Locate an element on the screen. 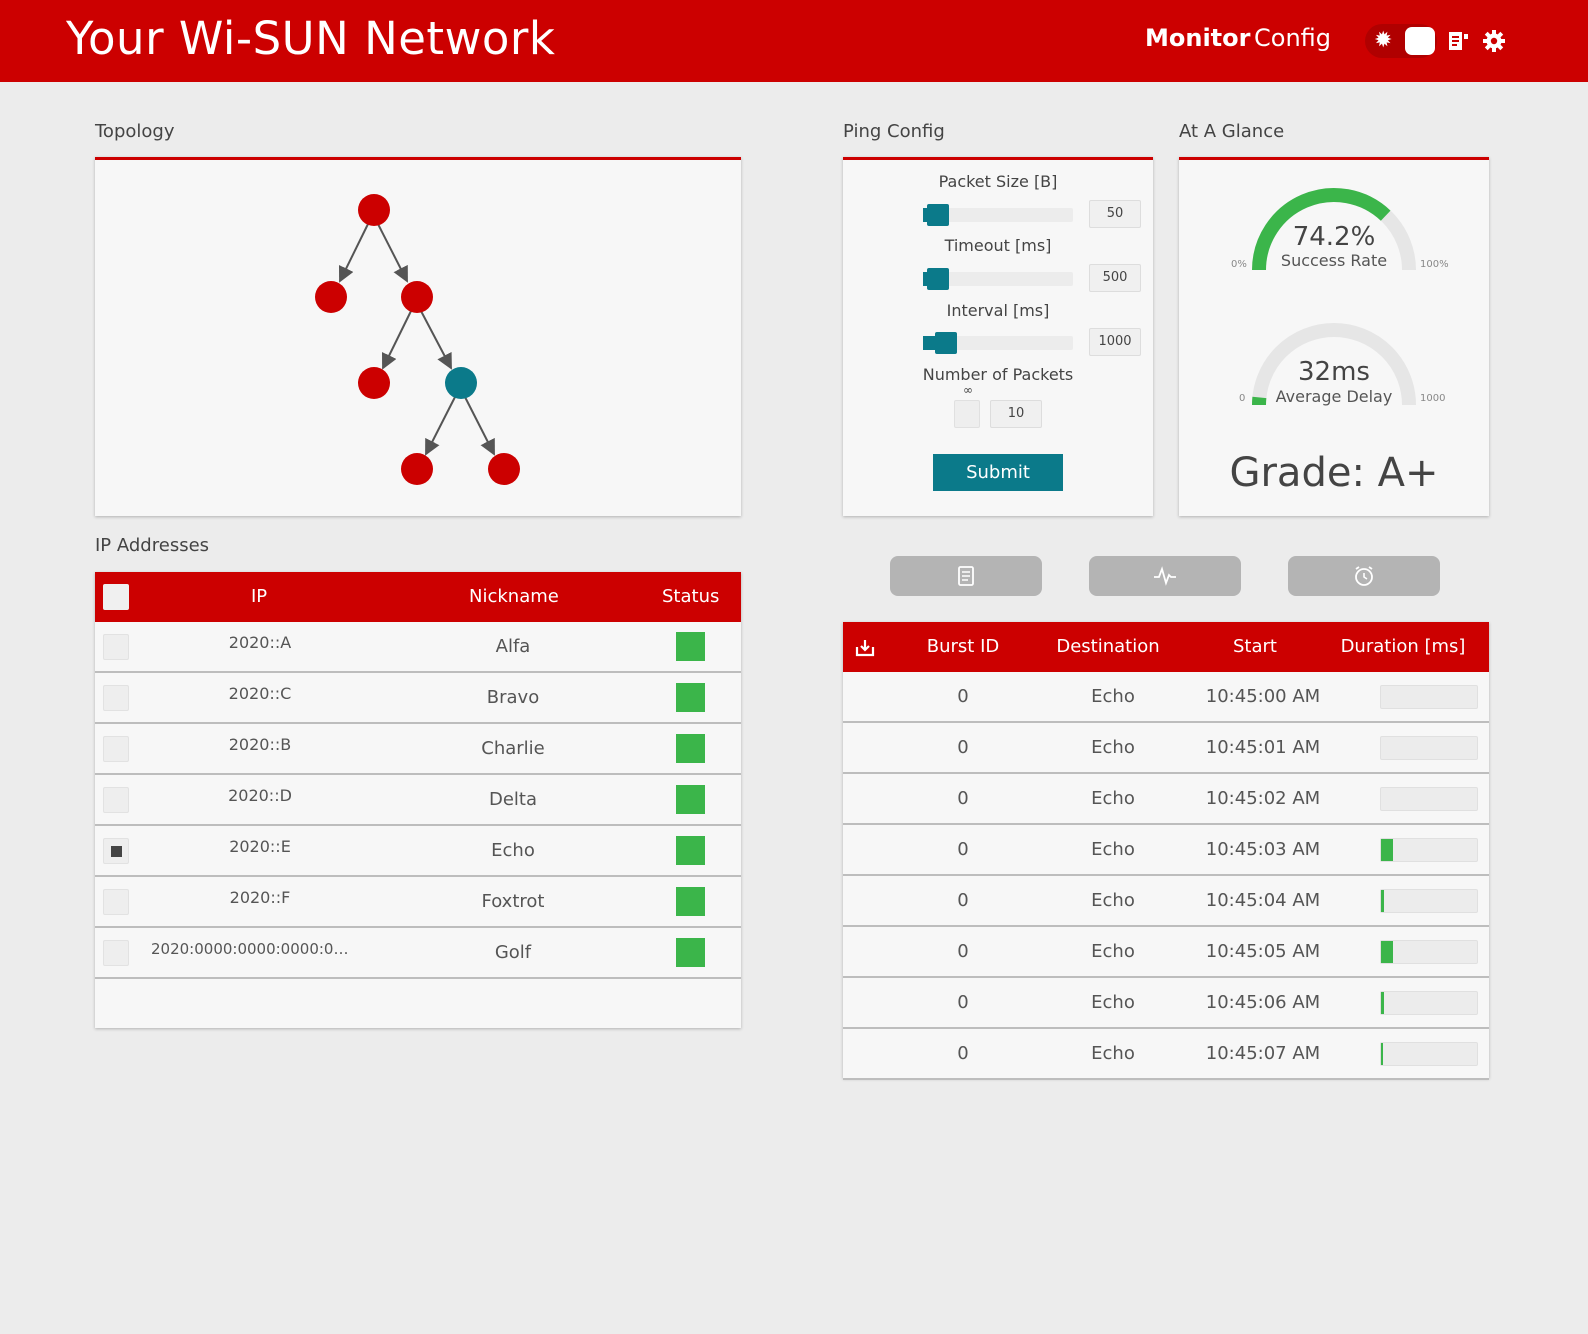 Image resolution: width=1588 pixels, height=1334 pixels. nickname-cell: Bravo is located at coordinates (513, 697).